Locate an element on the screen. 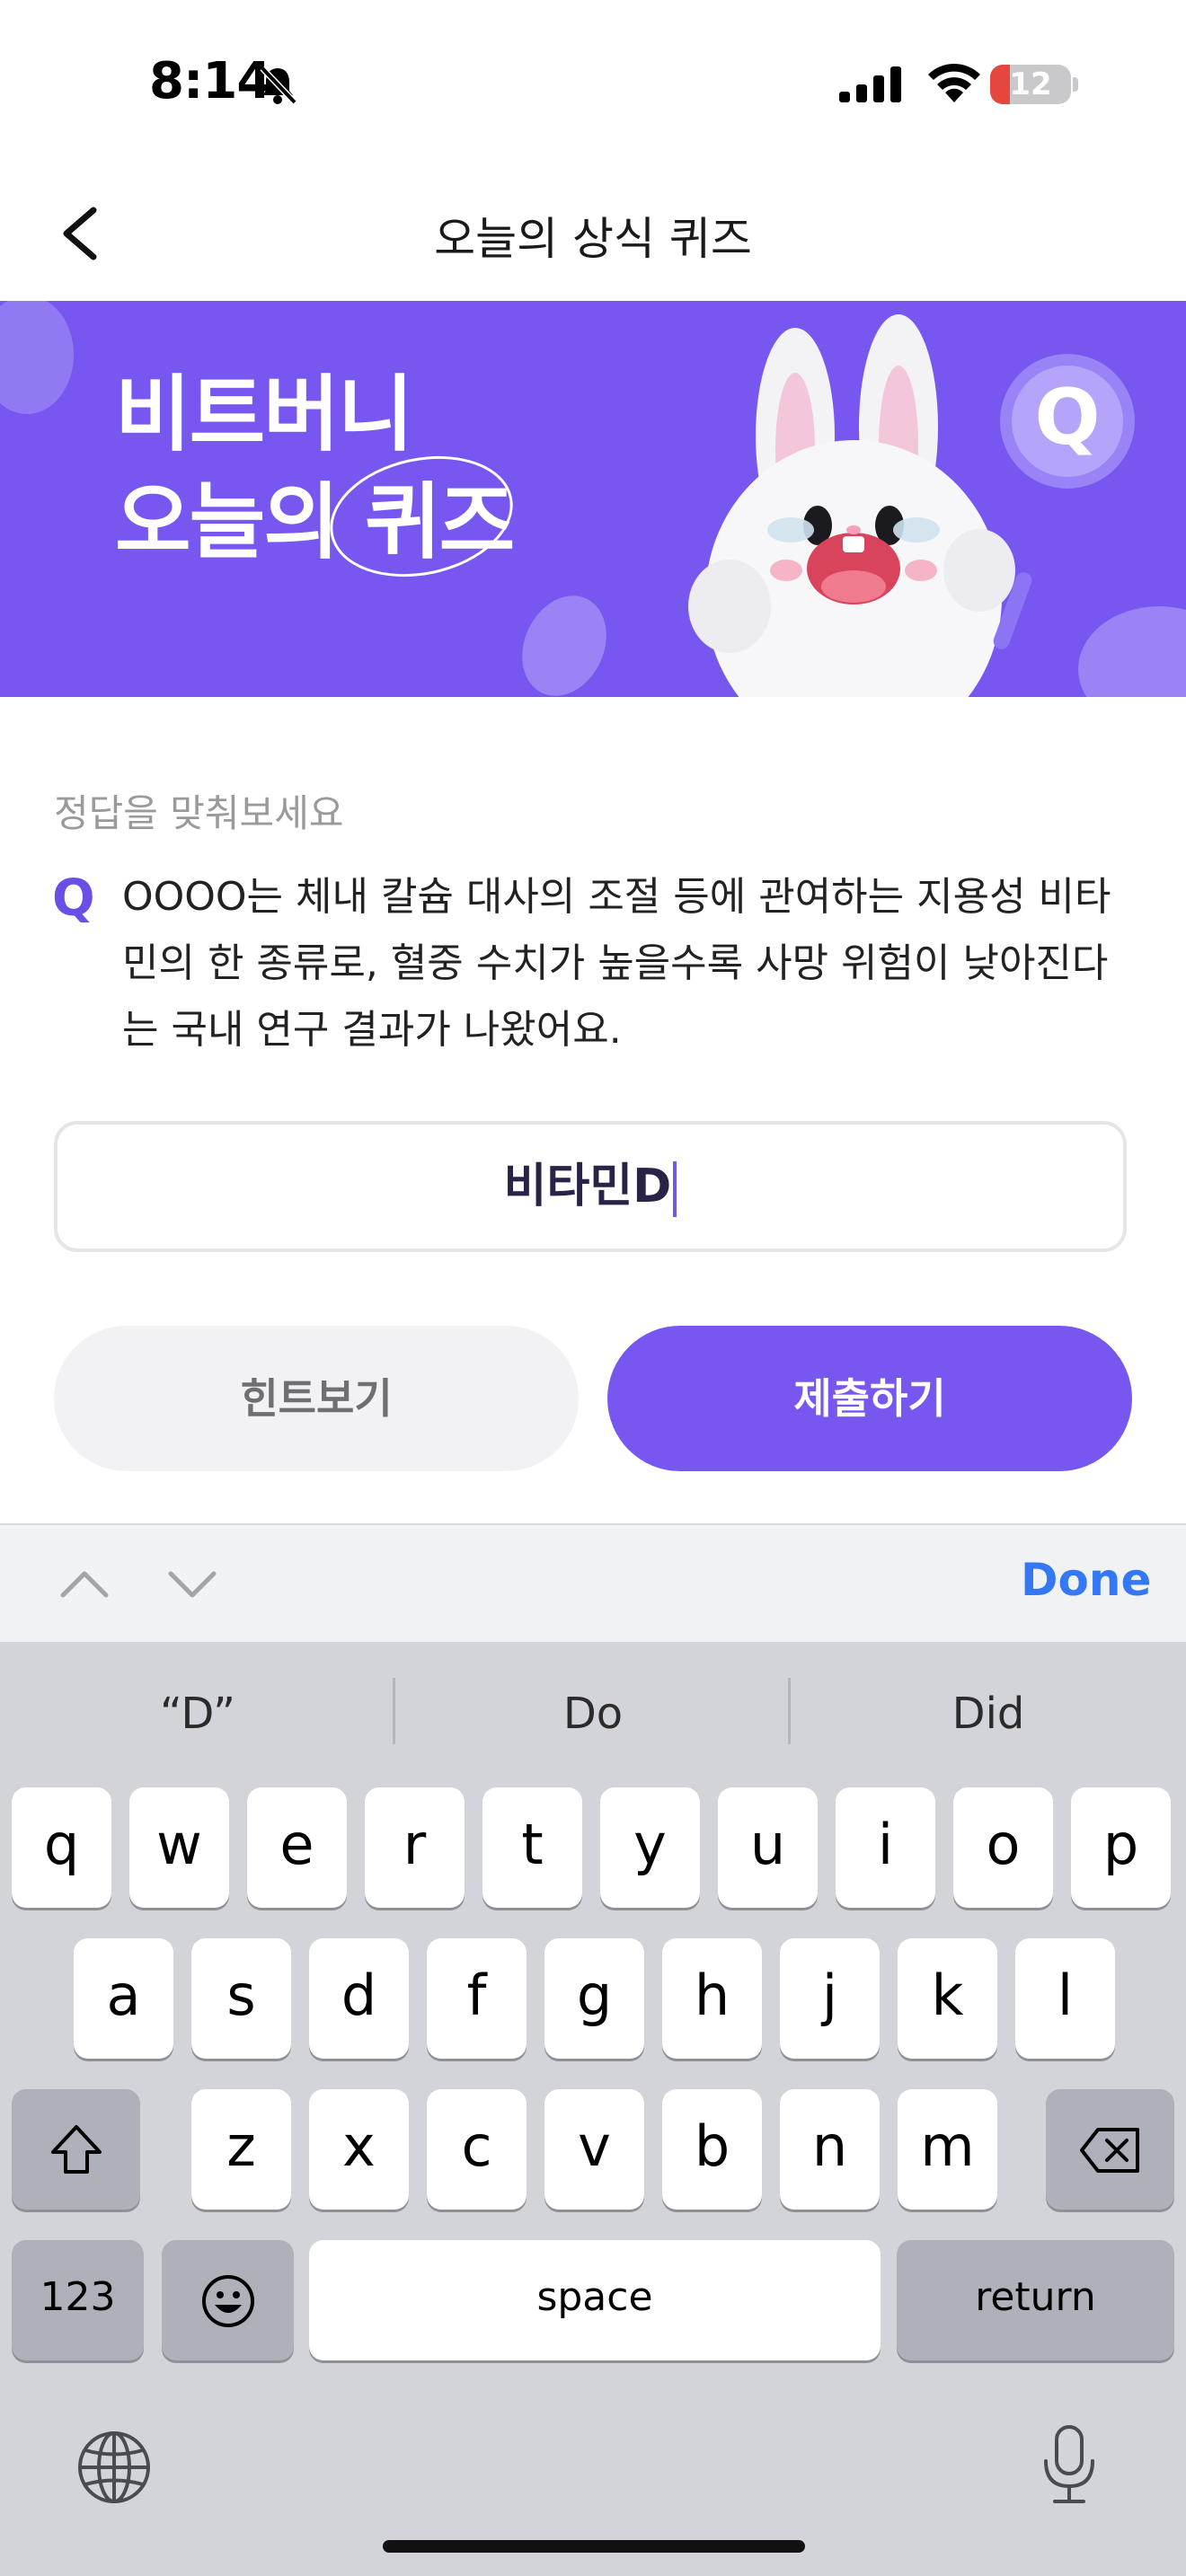 The height and width of the screenshot is (2576, 1186). answer-input-value: 비타민D is located at coordinates (590, 1186).